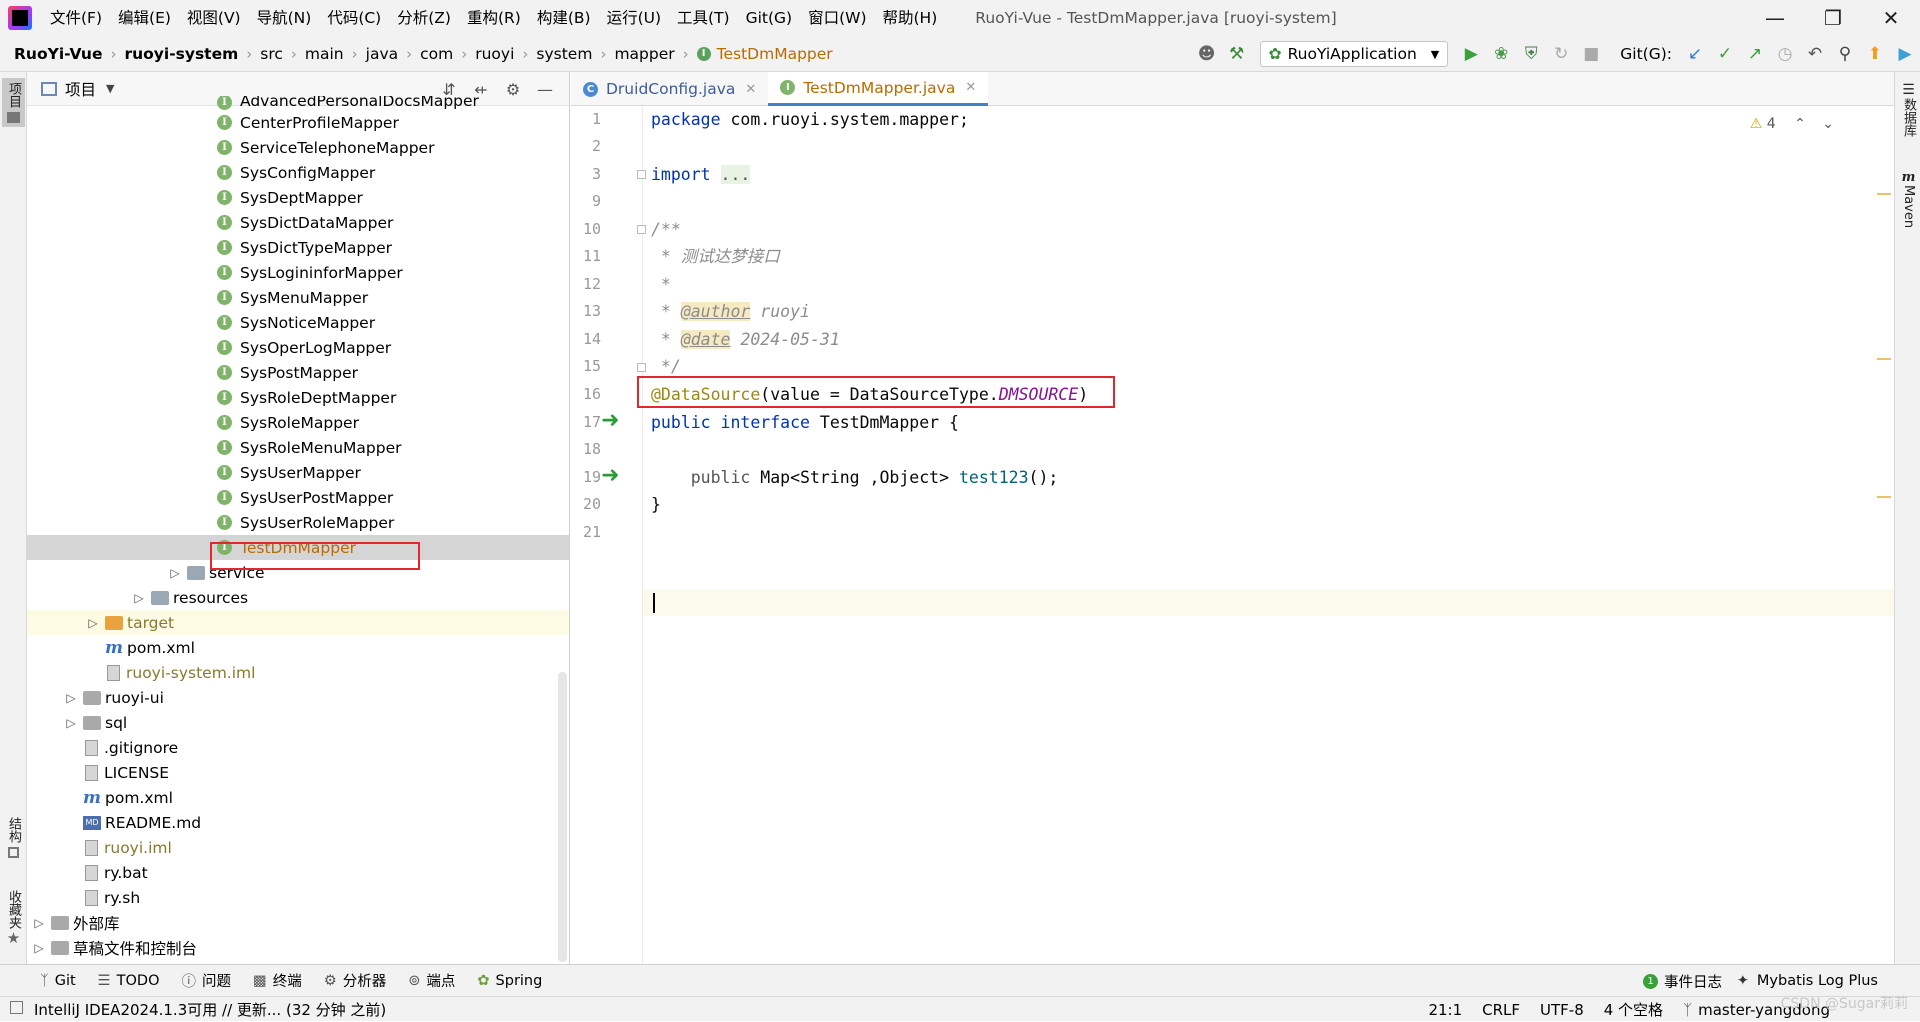 This screenshot has width=1920, height=1022. I want to click on menu-analyze: 分析(Z), so click(424, 18).